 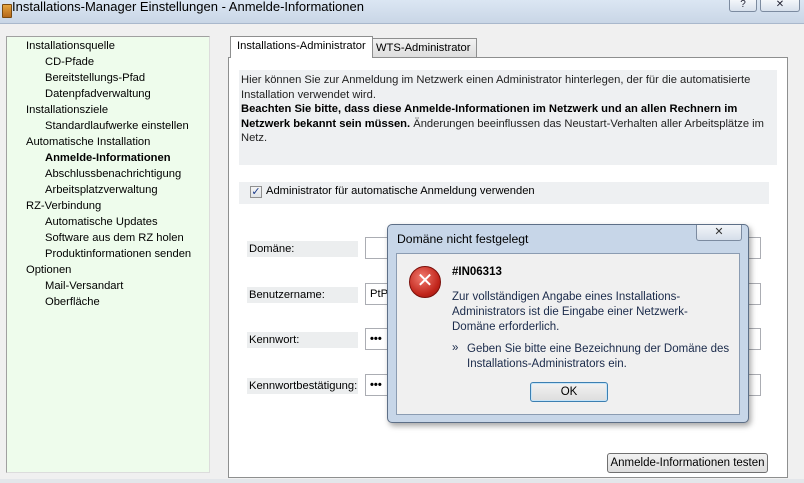 I want to click on tree-item-cd-pfade: CD-Pfade, so click(x=69, y=62).